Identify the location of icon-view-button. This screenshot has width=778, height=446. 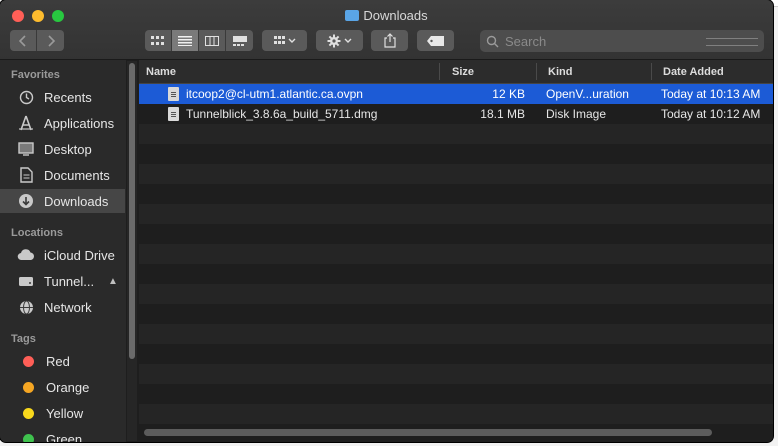
(158, 40).